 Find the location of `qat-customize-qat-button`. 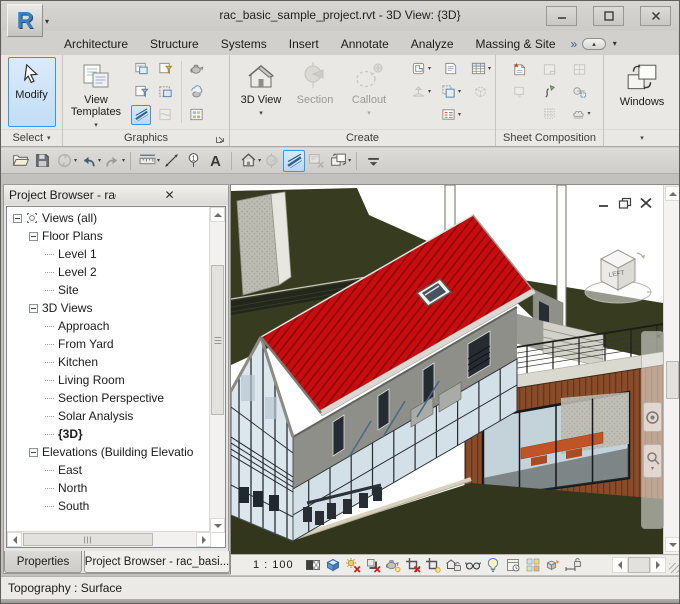

qat-customize-qat-button is located at coordinates (373, 161).